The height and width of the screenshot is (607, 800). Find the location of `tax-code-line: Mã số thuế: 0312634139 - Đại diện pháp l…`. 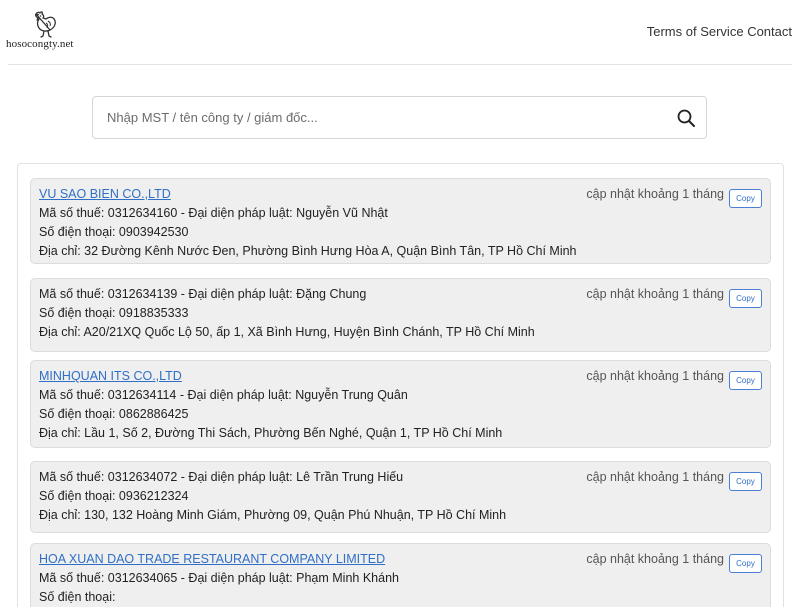

tax-code-line: Mã số thuế: 0312634139 - Đại diện pháp l… is located at coordinates (203, 294).